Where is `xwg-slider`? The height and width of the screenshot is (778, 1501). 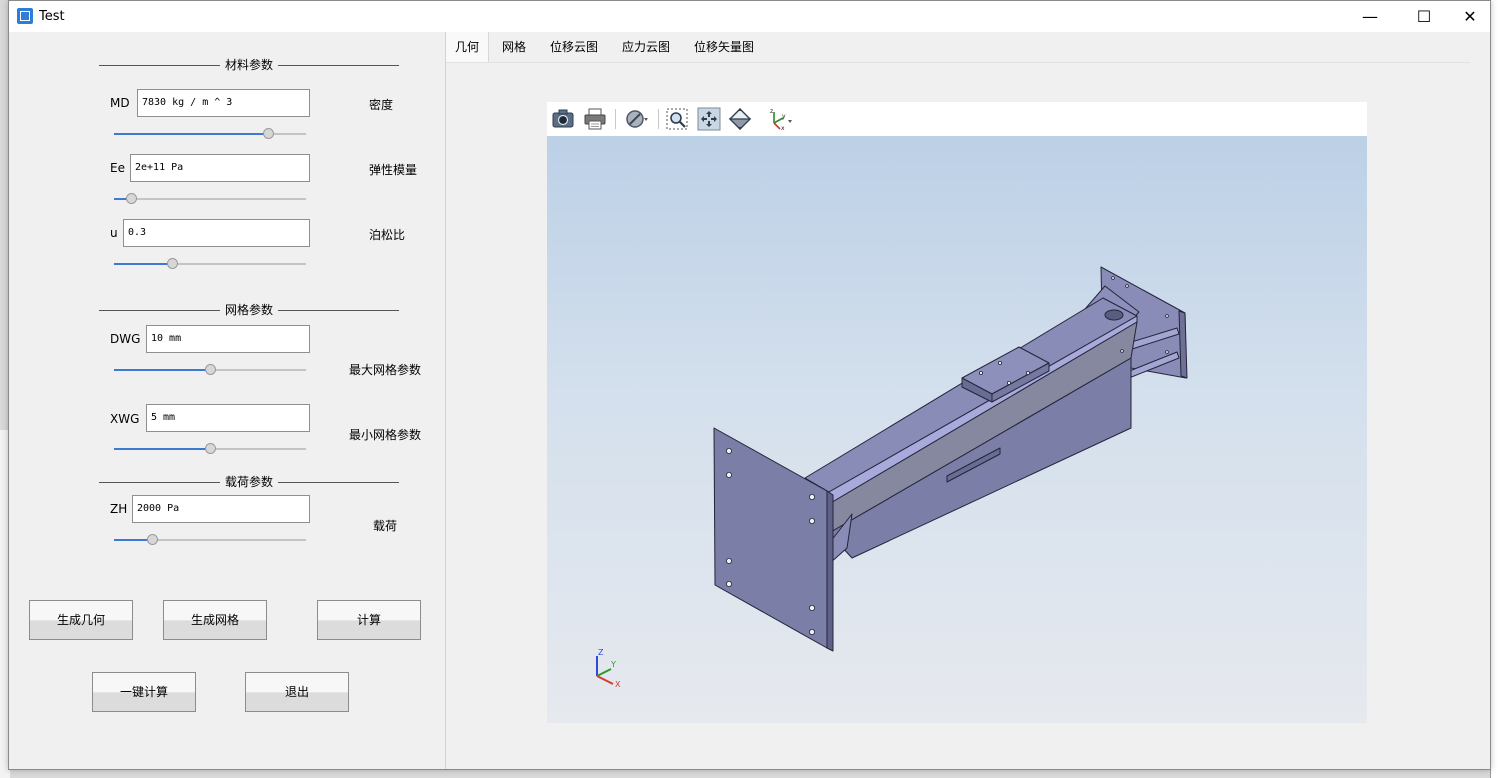 xwg-slider is located at coordinates (210, 449).